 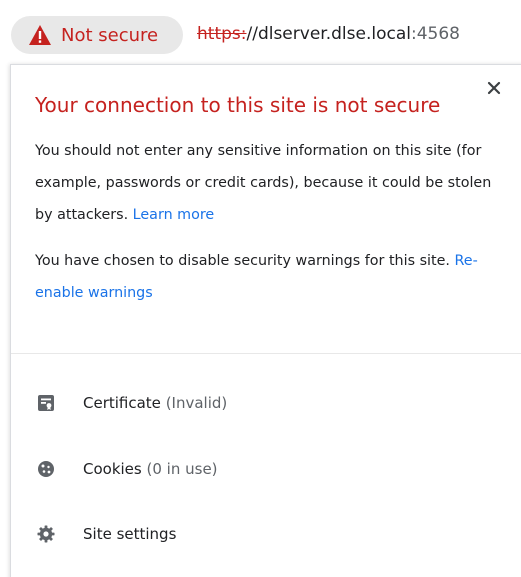 I want to click on cookies-item: Cookies (0 in use), so click(x=266, y=469).